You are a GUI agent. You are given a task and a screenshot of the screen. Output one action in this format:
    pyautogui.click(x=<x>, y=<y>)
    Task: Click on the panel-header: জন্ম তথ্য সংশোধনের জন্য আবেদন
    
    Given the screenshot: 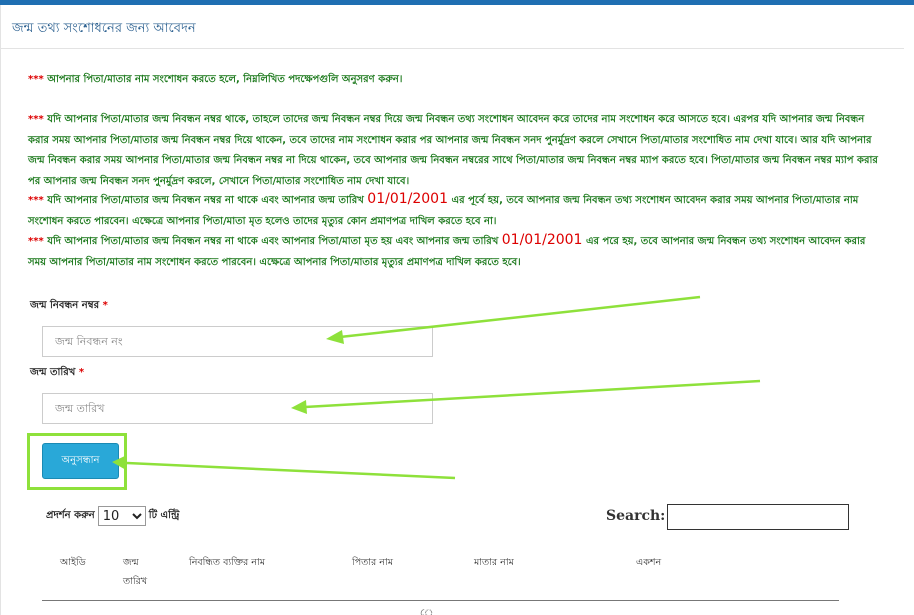 What is the action you would take?
    pyautogui.click(x=452, y=27)
    